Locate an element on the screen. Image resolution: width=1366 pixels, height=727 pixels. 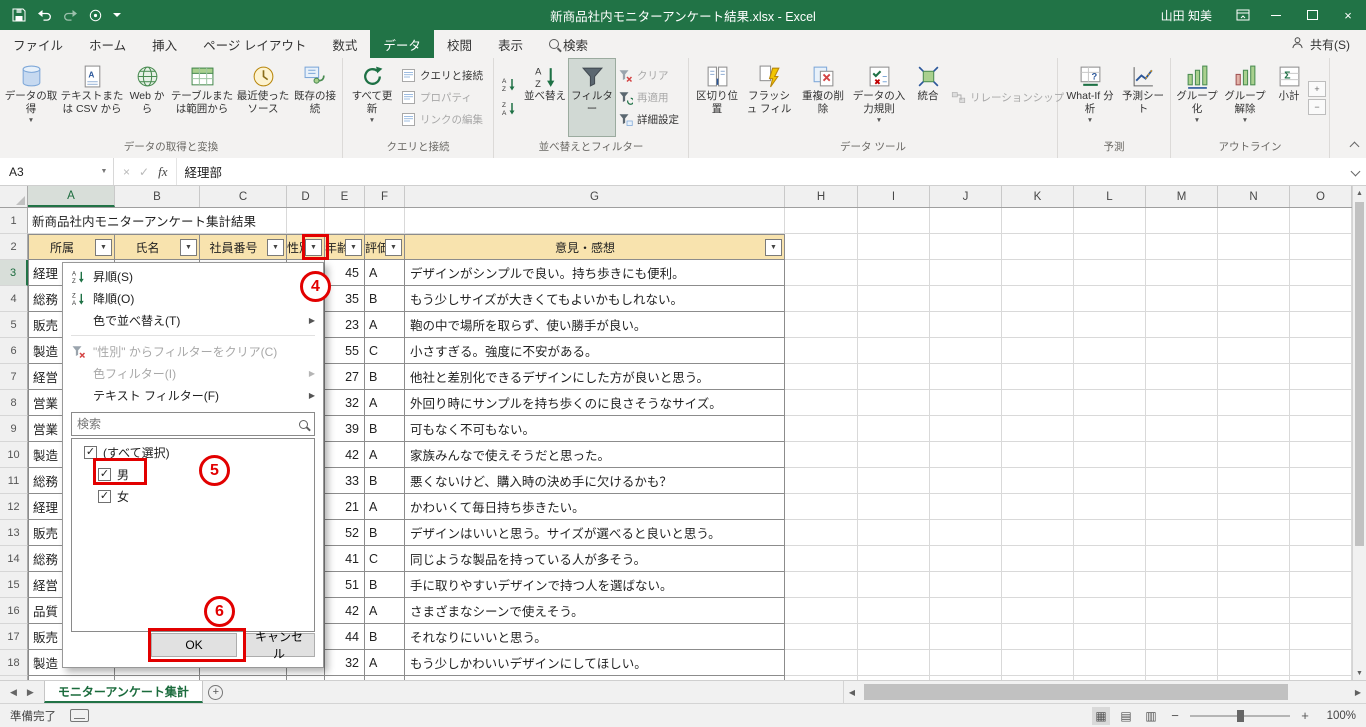
cell-G7: 他社と差別化できるデザインにした方が良いと思う。 is located at coordinates (595, 377).